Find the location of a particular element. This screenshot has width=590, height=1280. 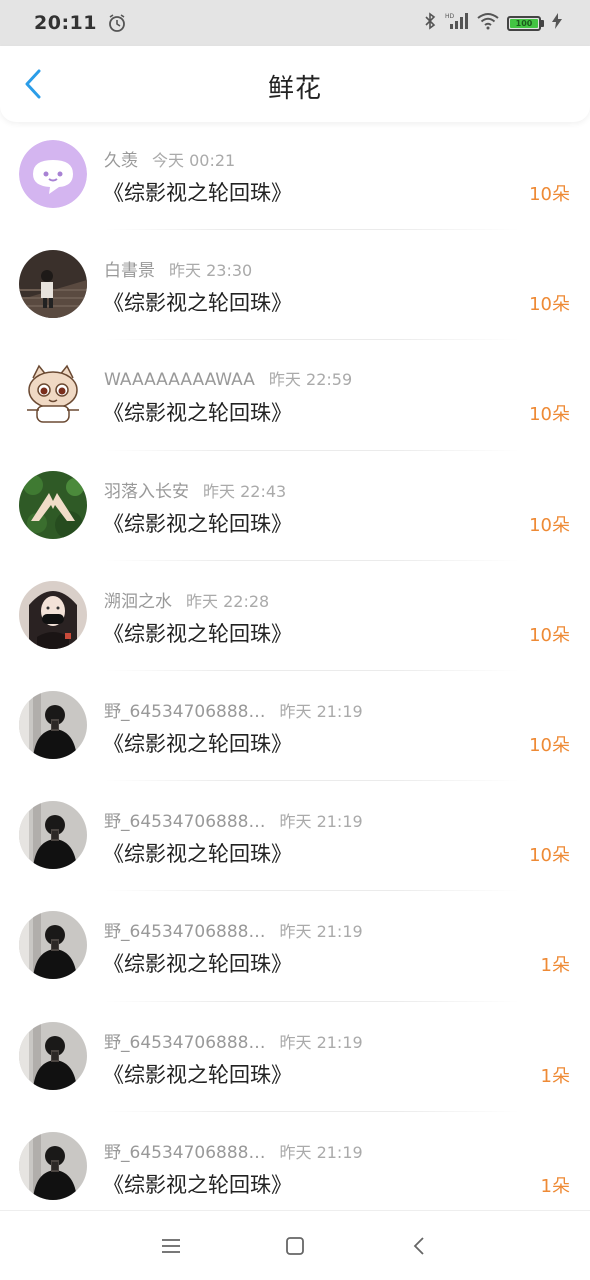

timestamp: 昨天 22:43 is located at coordinates (245, 491).